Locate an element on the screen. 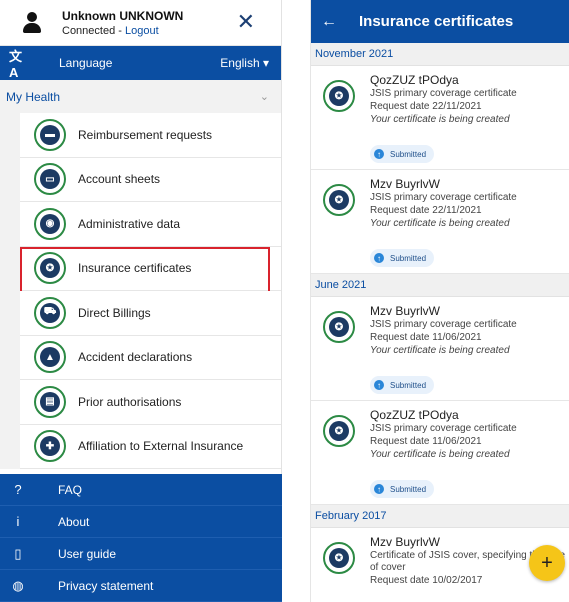 This screenshot has height=602, width=569. menu-item-billing: ⛟ Direct Billings is located at coordinates (150, 313).